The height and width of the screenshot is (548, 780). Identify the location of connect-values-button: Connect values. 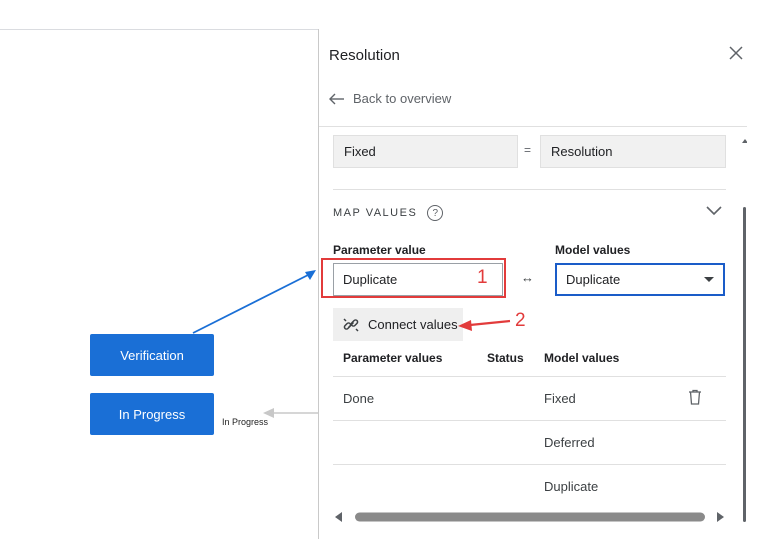
(398, 324).